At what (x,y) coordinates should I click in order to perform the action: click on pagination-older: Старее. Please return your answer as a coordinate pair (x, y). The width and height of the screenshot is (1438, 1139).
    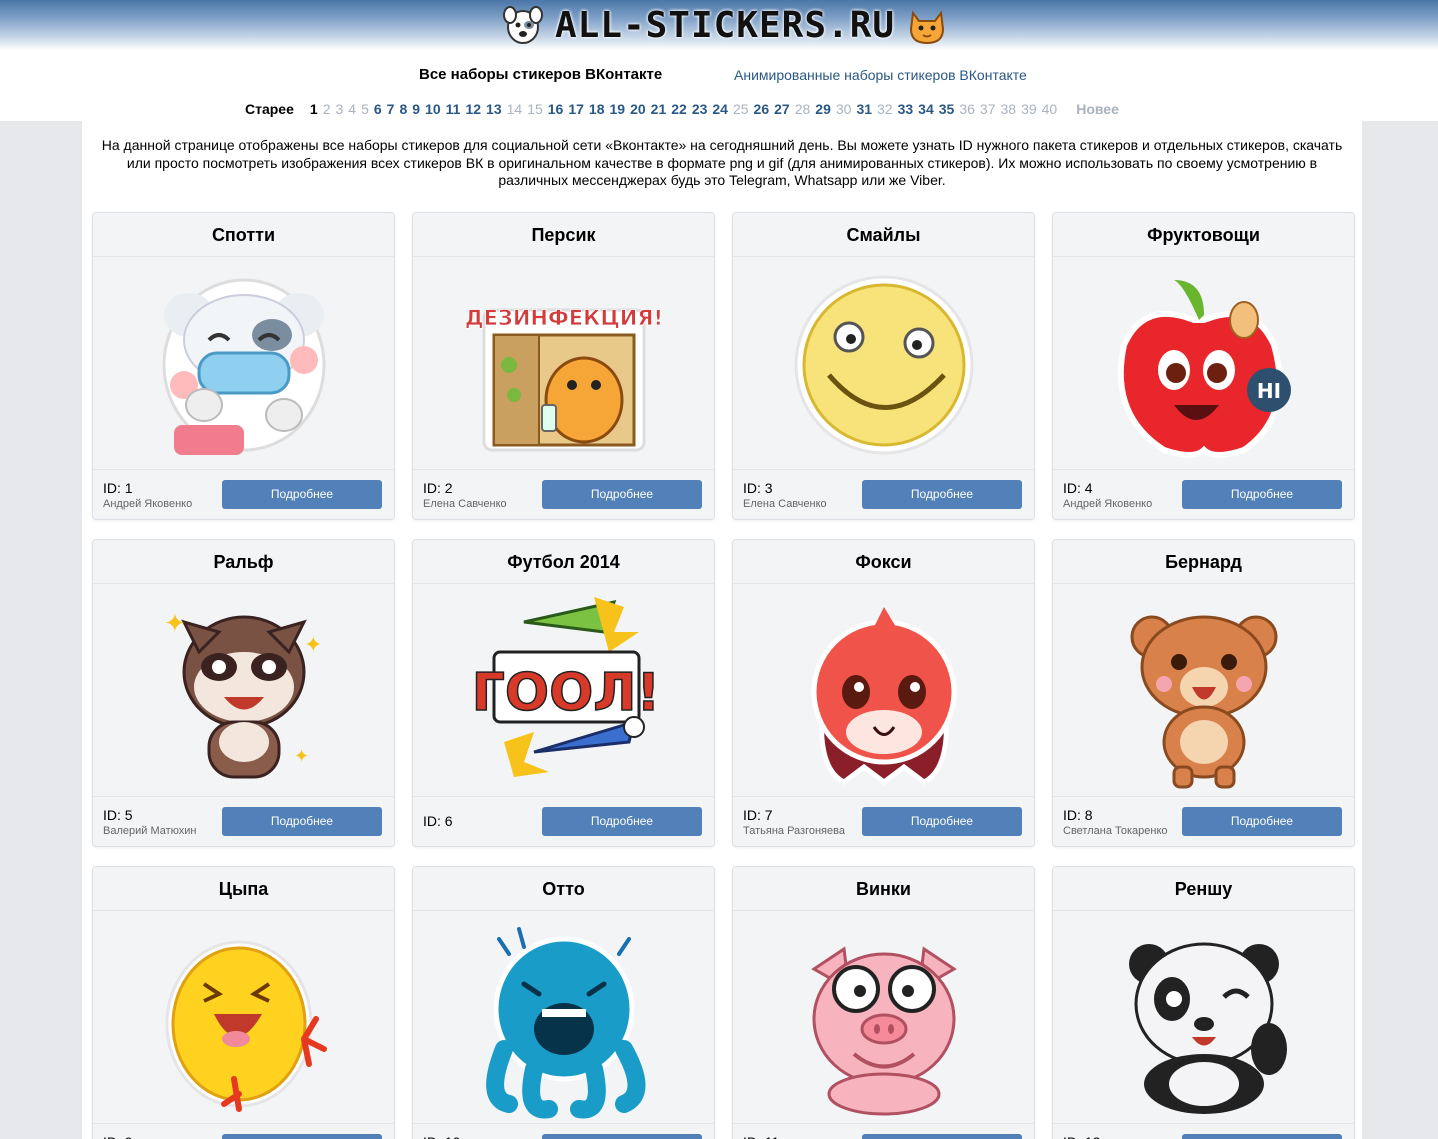
    Looking at the image, I should click on (269, 109).